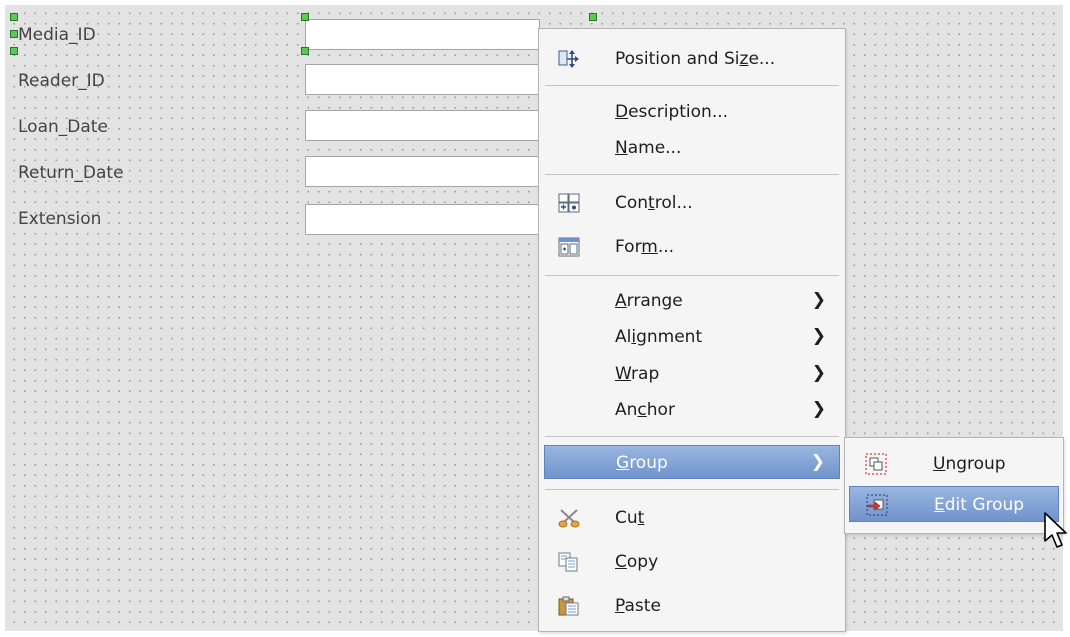  Describe the element at coordinates (876, 464) in the screenshot. I see `ungroup-icon` at that location.